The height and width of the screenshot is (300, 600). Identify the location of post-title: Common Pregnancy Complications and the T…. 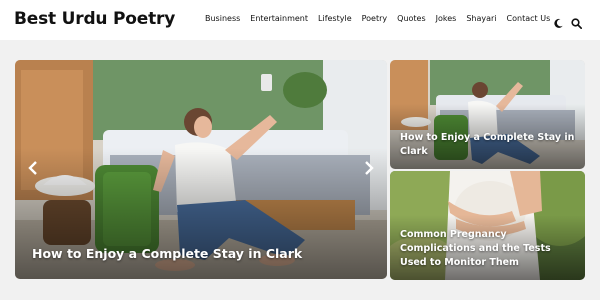
(487, 249).